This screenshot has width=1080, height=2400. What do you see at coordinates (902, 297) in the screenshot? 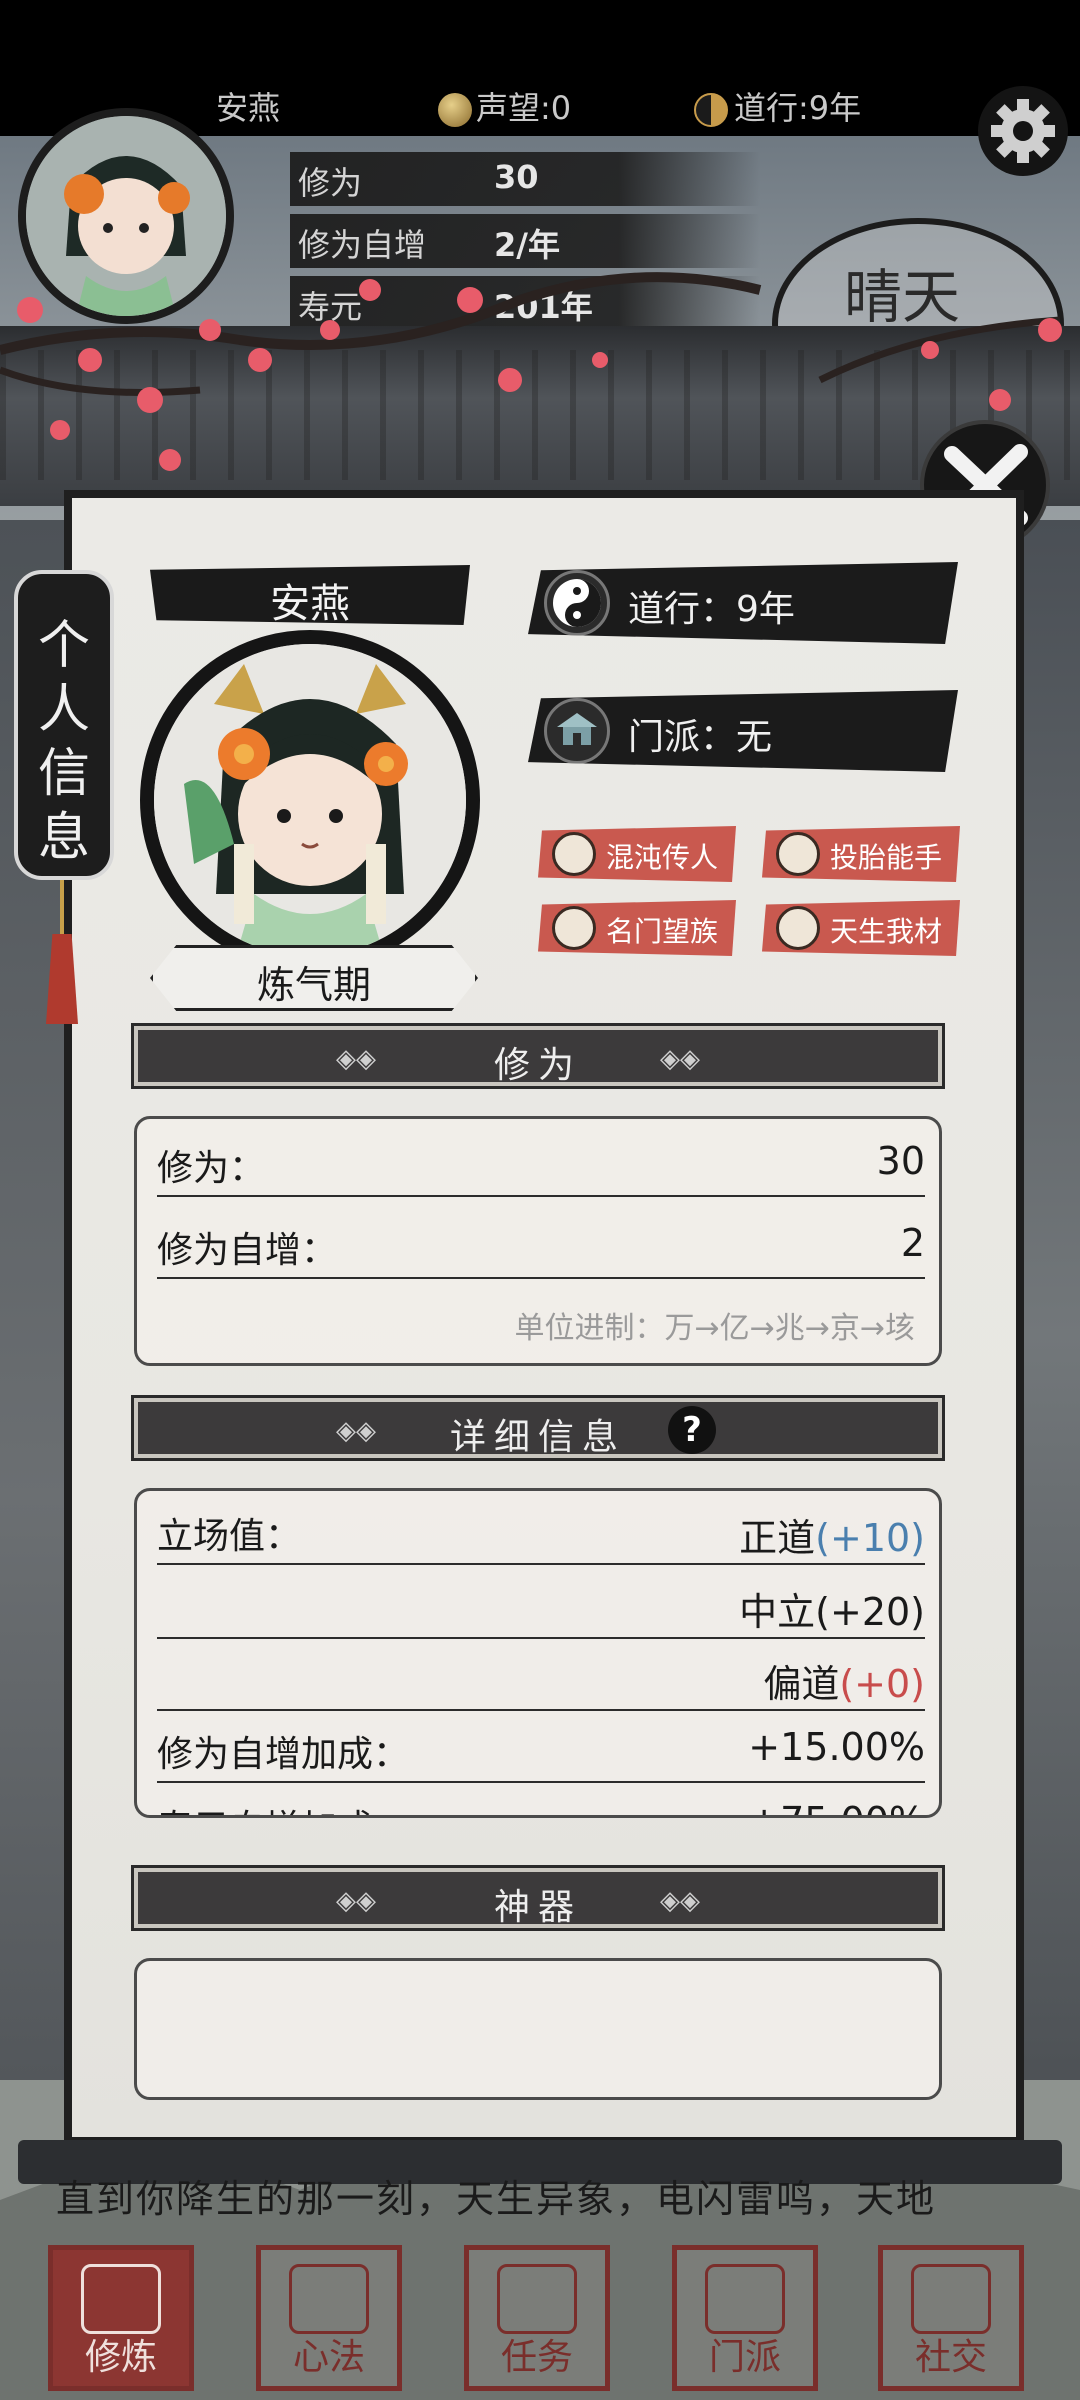
I see `weather-text: 晴天` at bounding box center [902, 297].